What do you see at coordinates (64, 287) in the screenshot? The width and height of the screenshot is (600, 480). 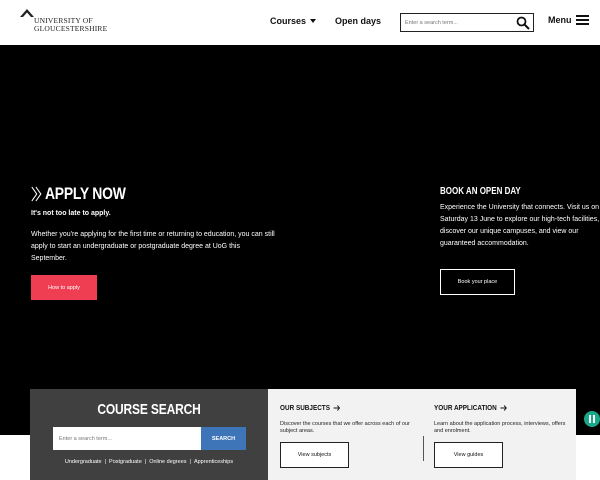 I see `how-to-apply-button: How to apply` at bounding box center [64, 287].